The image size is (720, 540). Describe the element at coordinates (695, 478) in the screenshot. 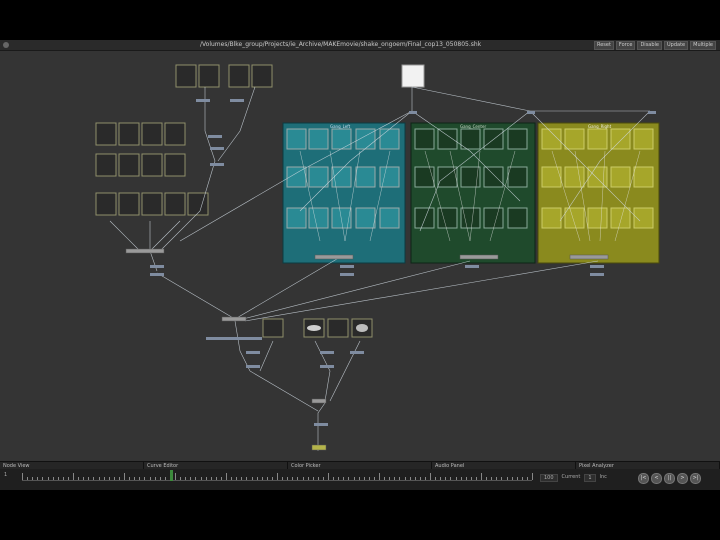

I see `go-end-button: >|` at that location.